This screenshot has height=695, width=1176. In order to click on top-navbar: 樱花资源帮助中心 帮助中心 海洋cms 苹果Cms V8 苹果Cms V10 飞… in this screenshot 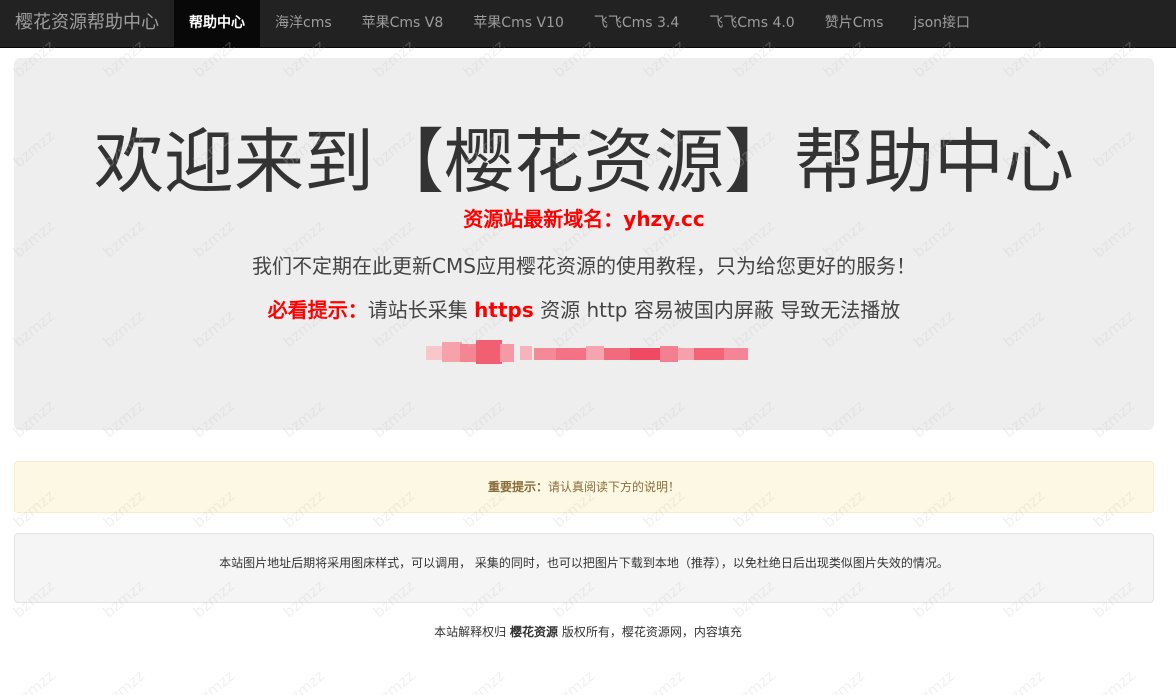, I will do `click(588, 24)`.